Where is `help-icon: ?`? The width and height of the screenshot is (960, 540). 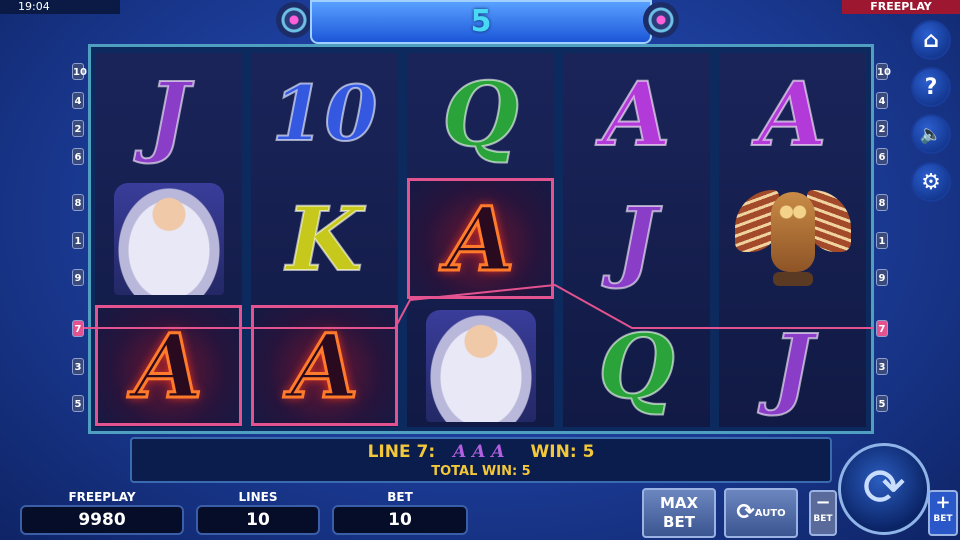 help-icon: ? is located at coordinates (931, 87).